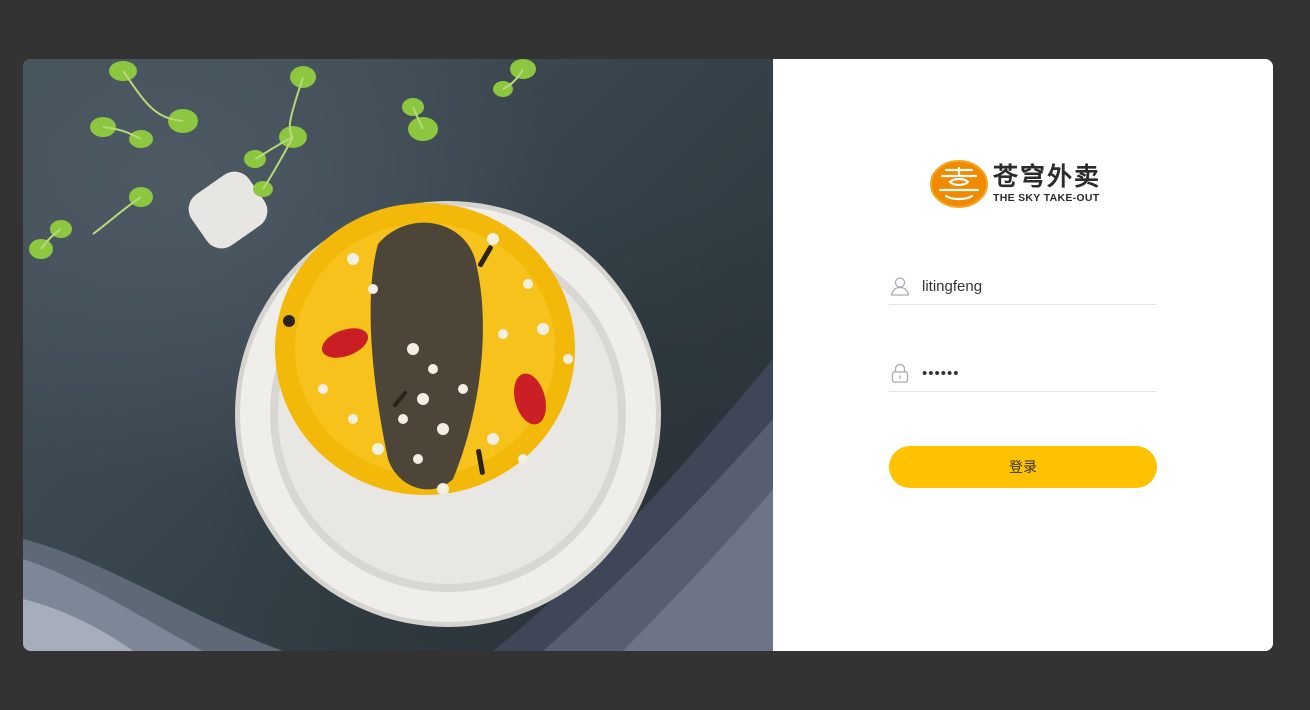 The height and width of the screenshot is (710, 1310). Describe the element at coordinates (1047, 176) in the screenshot. I see `brand-name-cn: 苍穹外卖` at that location.